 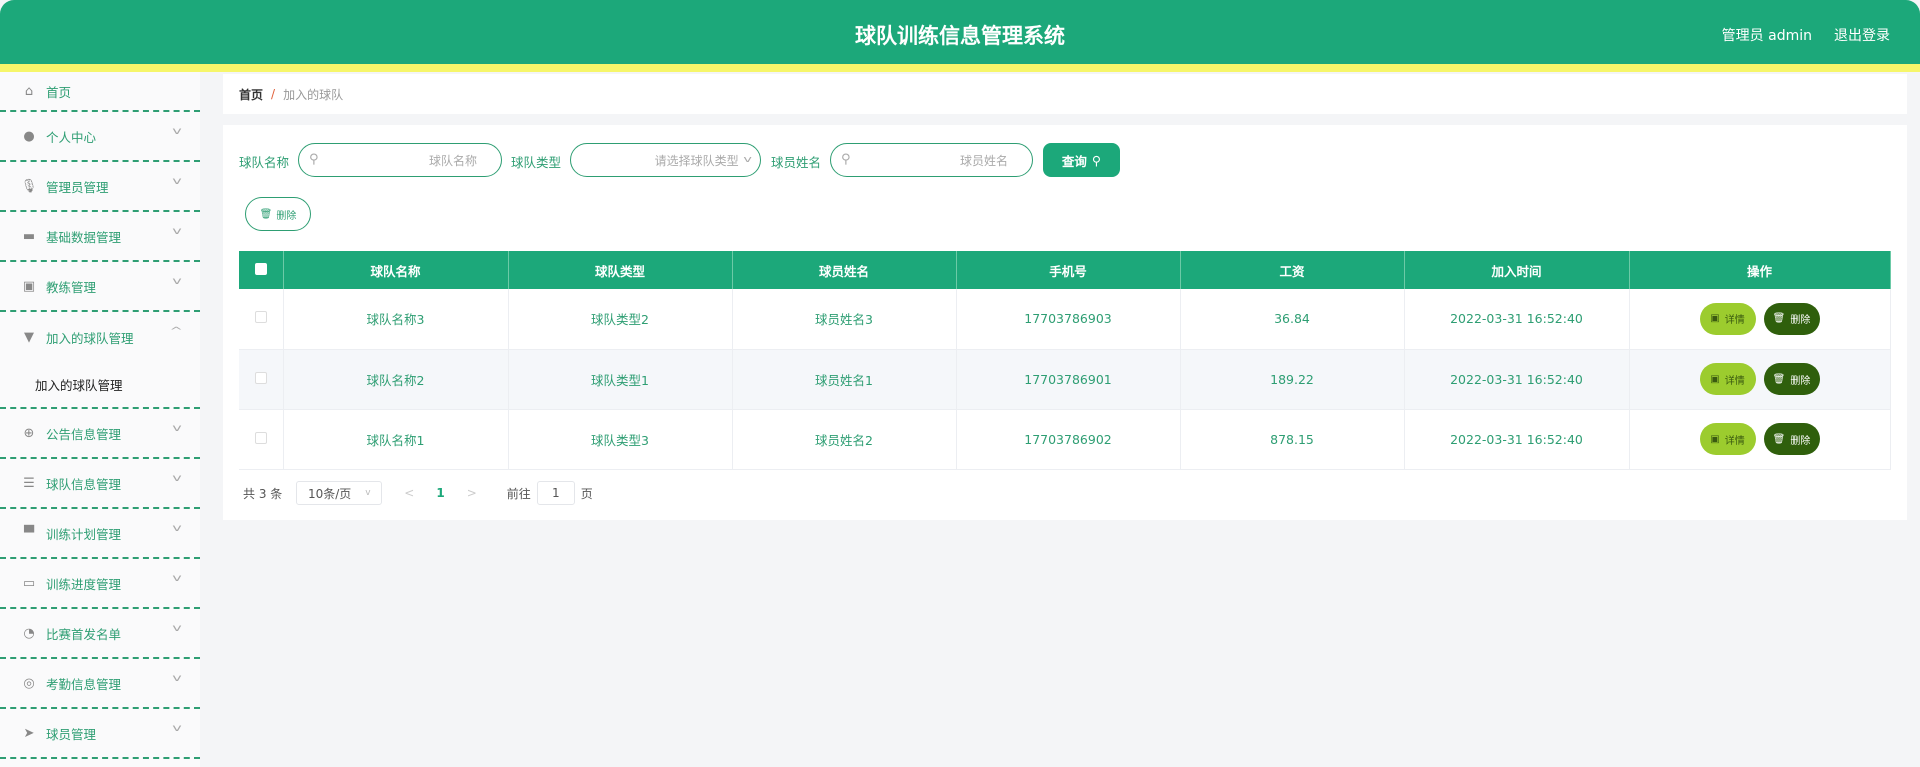 I want to click on top-header: 球队训练信息管理系统 管理员 admin 退出登录, so click(x=960, y=36).